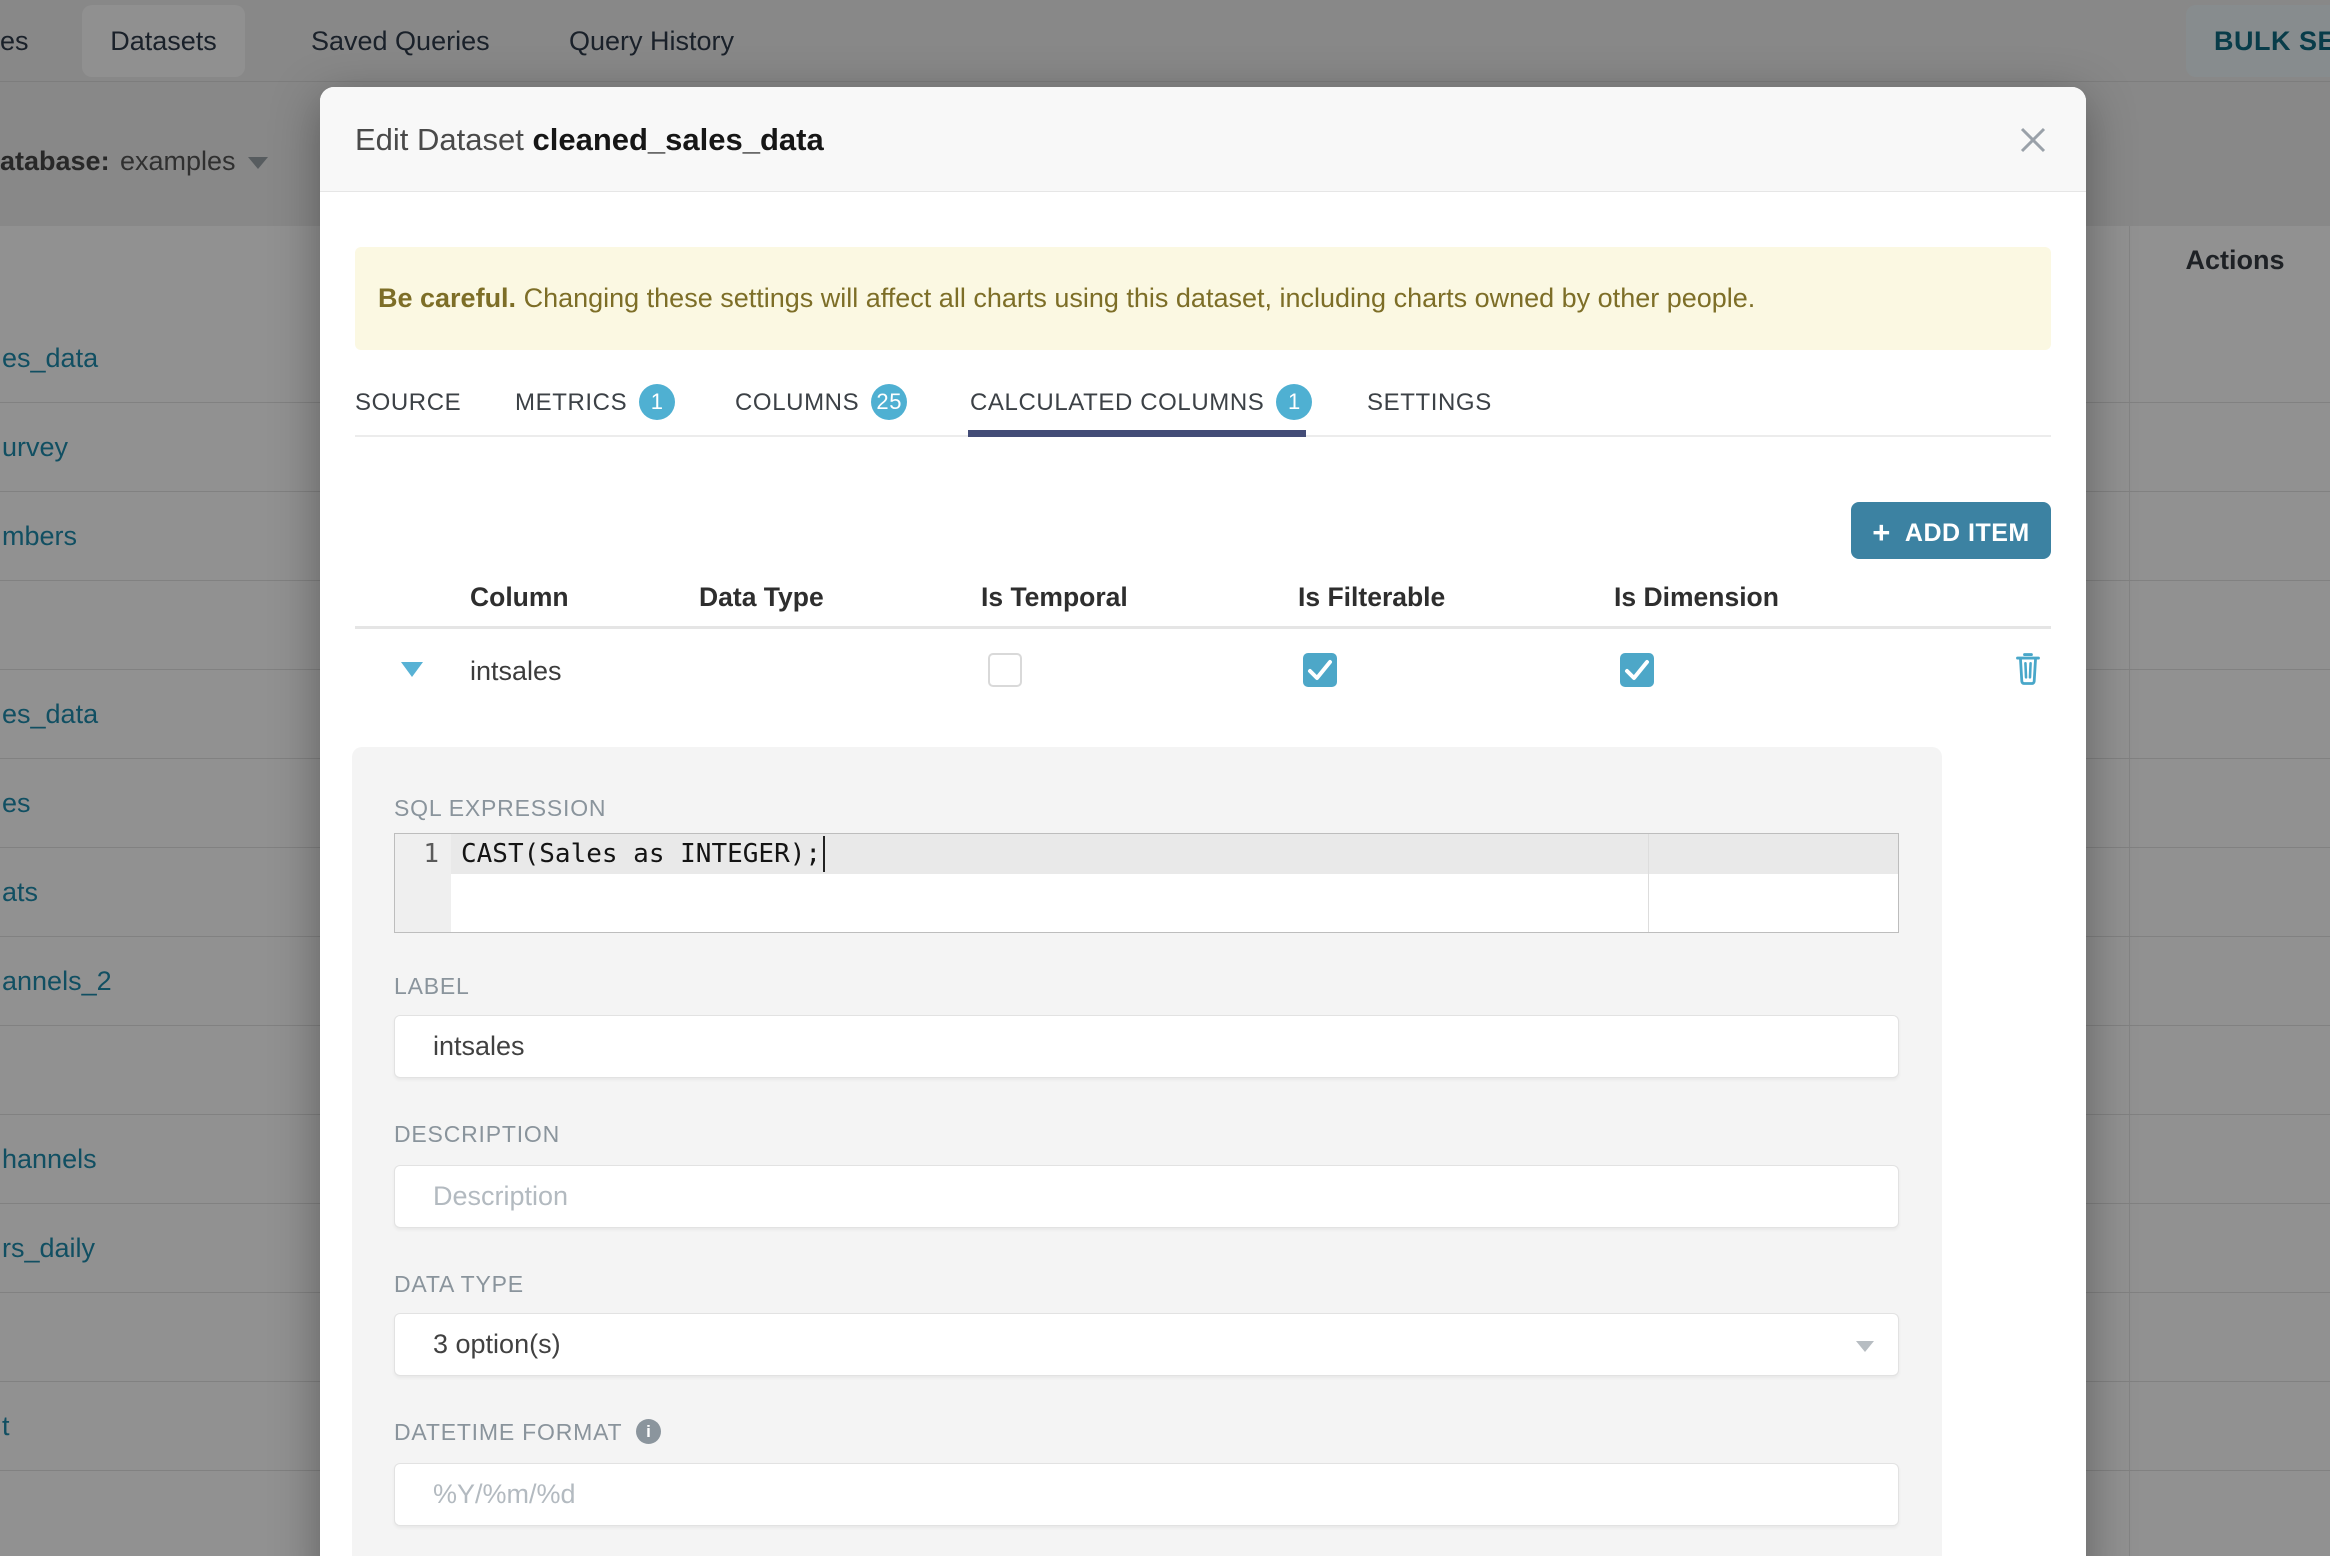  Describe the element at coordinates (1203, 627) in the screenshot. I see `table-header-divider` at that location.